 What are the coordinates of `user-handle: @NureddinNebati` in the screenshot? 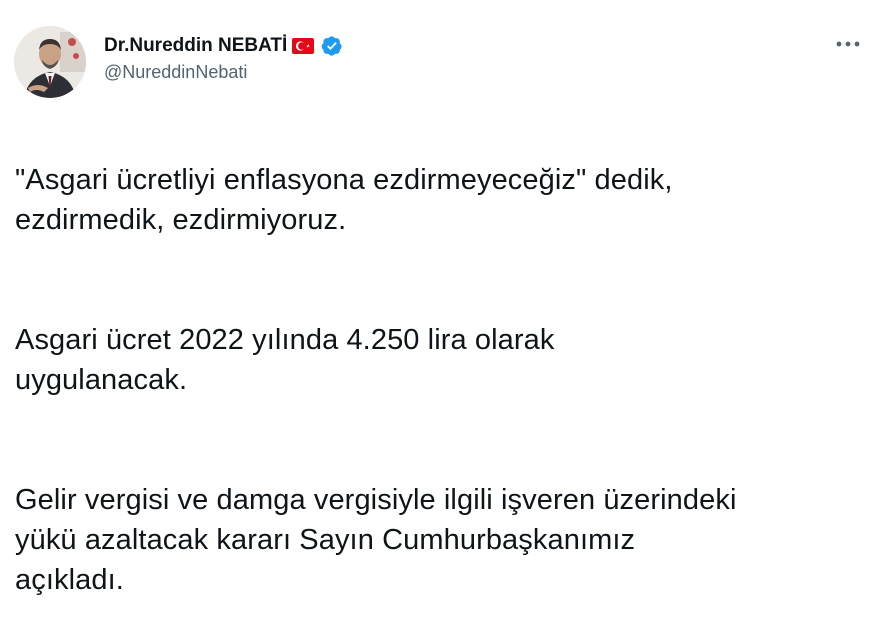 It's located at (175, 72).